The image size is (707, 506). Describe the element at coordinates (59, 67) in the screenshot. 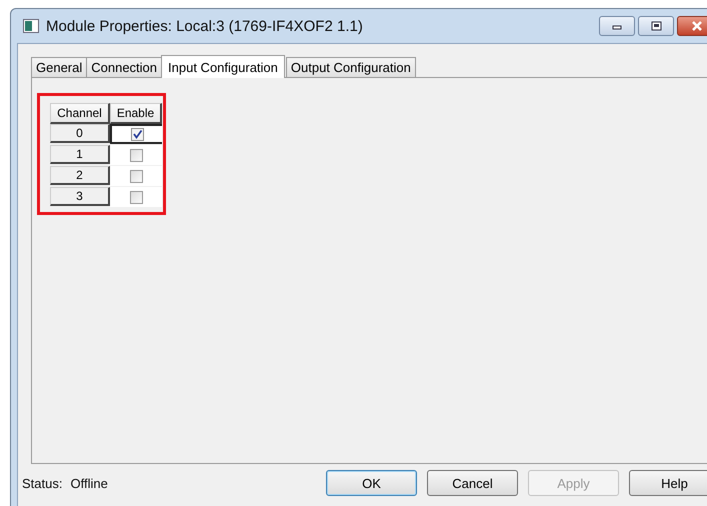

I see `tab: General` at that location.